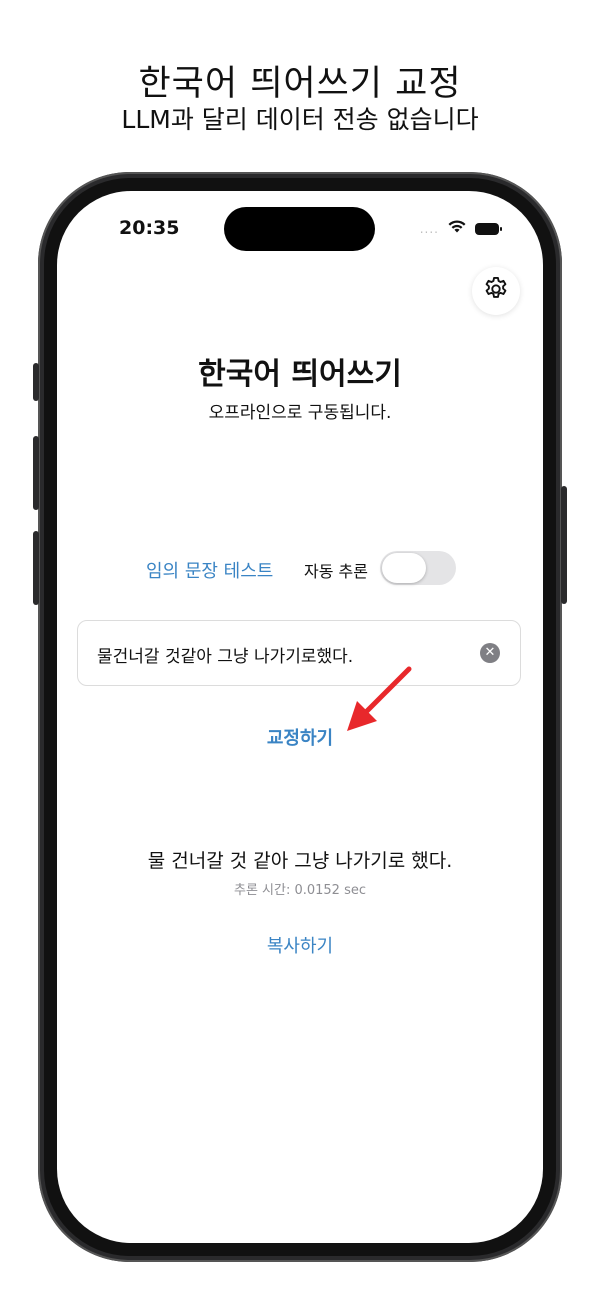 This screenshot has height=1299, width=600. Describe the element at coordinates (457, 228) in the screenshot. I see `wifi-icon` at that location.